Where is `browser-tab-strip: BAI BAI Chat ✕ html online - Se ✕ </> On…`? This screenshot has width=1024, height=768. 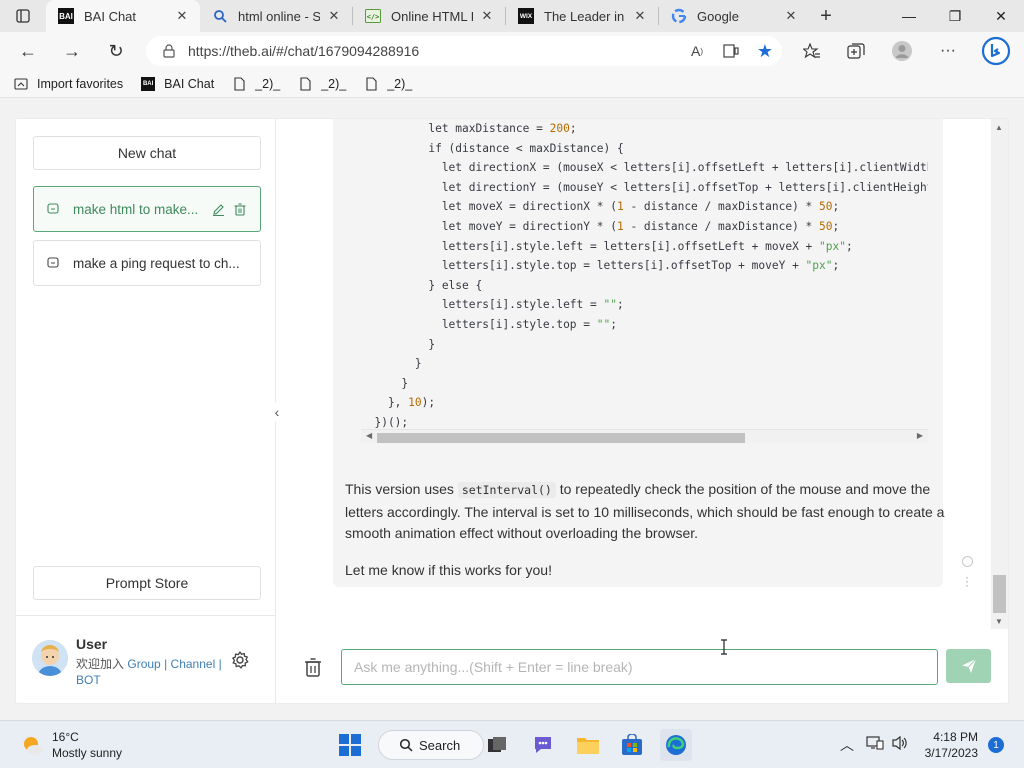
browser-tab-strip: BAI BAI Chat ✕ html online - Se ✕ </> On… is located at coordinates (512, 16).